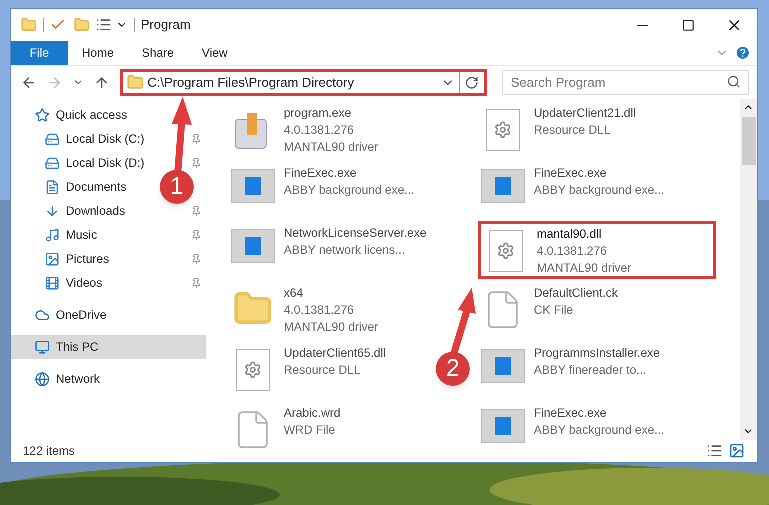  What do you see at coordinates (312, 413) in the screenshot?
I see `file-name: Arabic.wrd` at bounding box center [312, 413].